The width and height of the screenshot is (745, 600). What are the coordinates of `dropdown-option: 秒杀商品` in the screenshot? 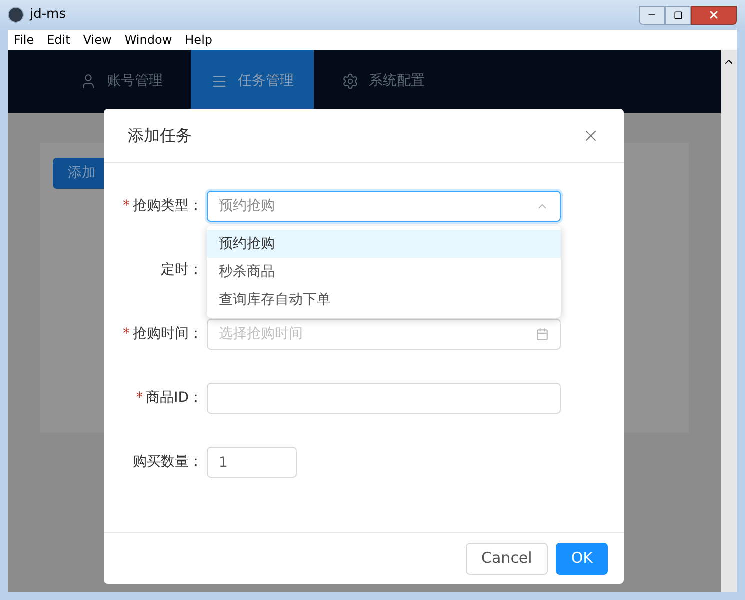 It's located at (384, 272).